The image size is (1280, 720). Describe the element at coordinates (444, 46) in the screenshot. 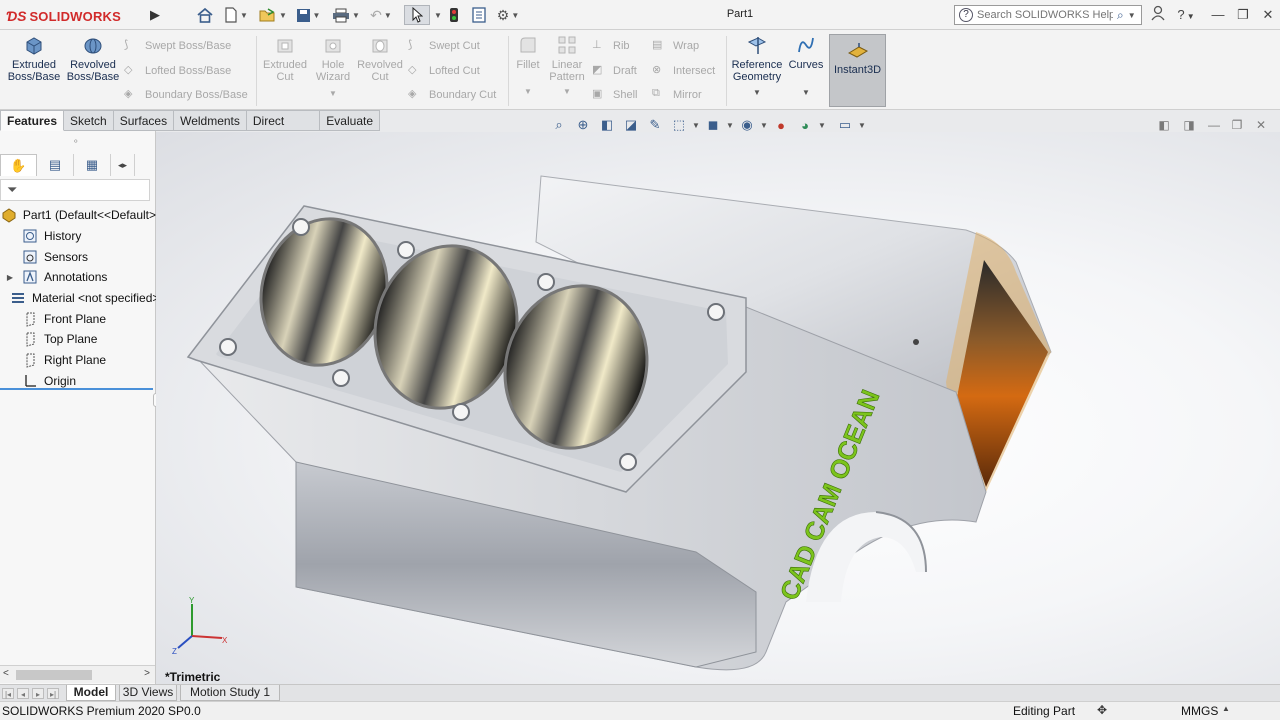

I see `swept-cut-button: ⟆ Swept Cut` at that location.